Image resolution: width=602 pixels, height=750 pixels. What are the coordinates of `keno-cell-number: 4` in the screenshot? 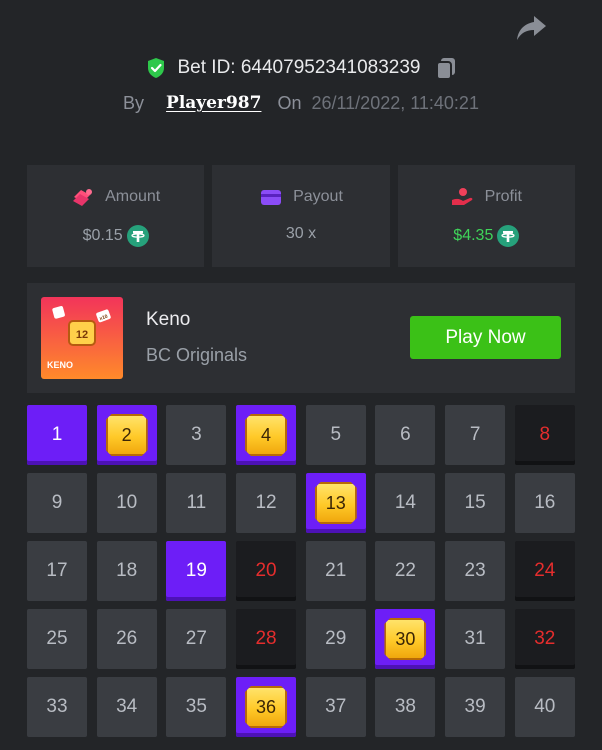 It's located at (266, 434).